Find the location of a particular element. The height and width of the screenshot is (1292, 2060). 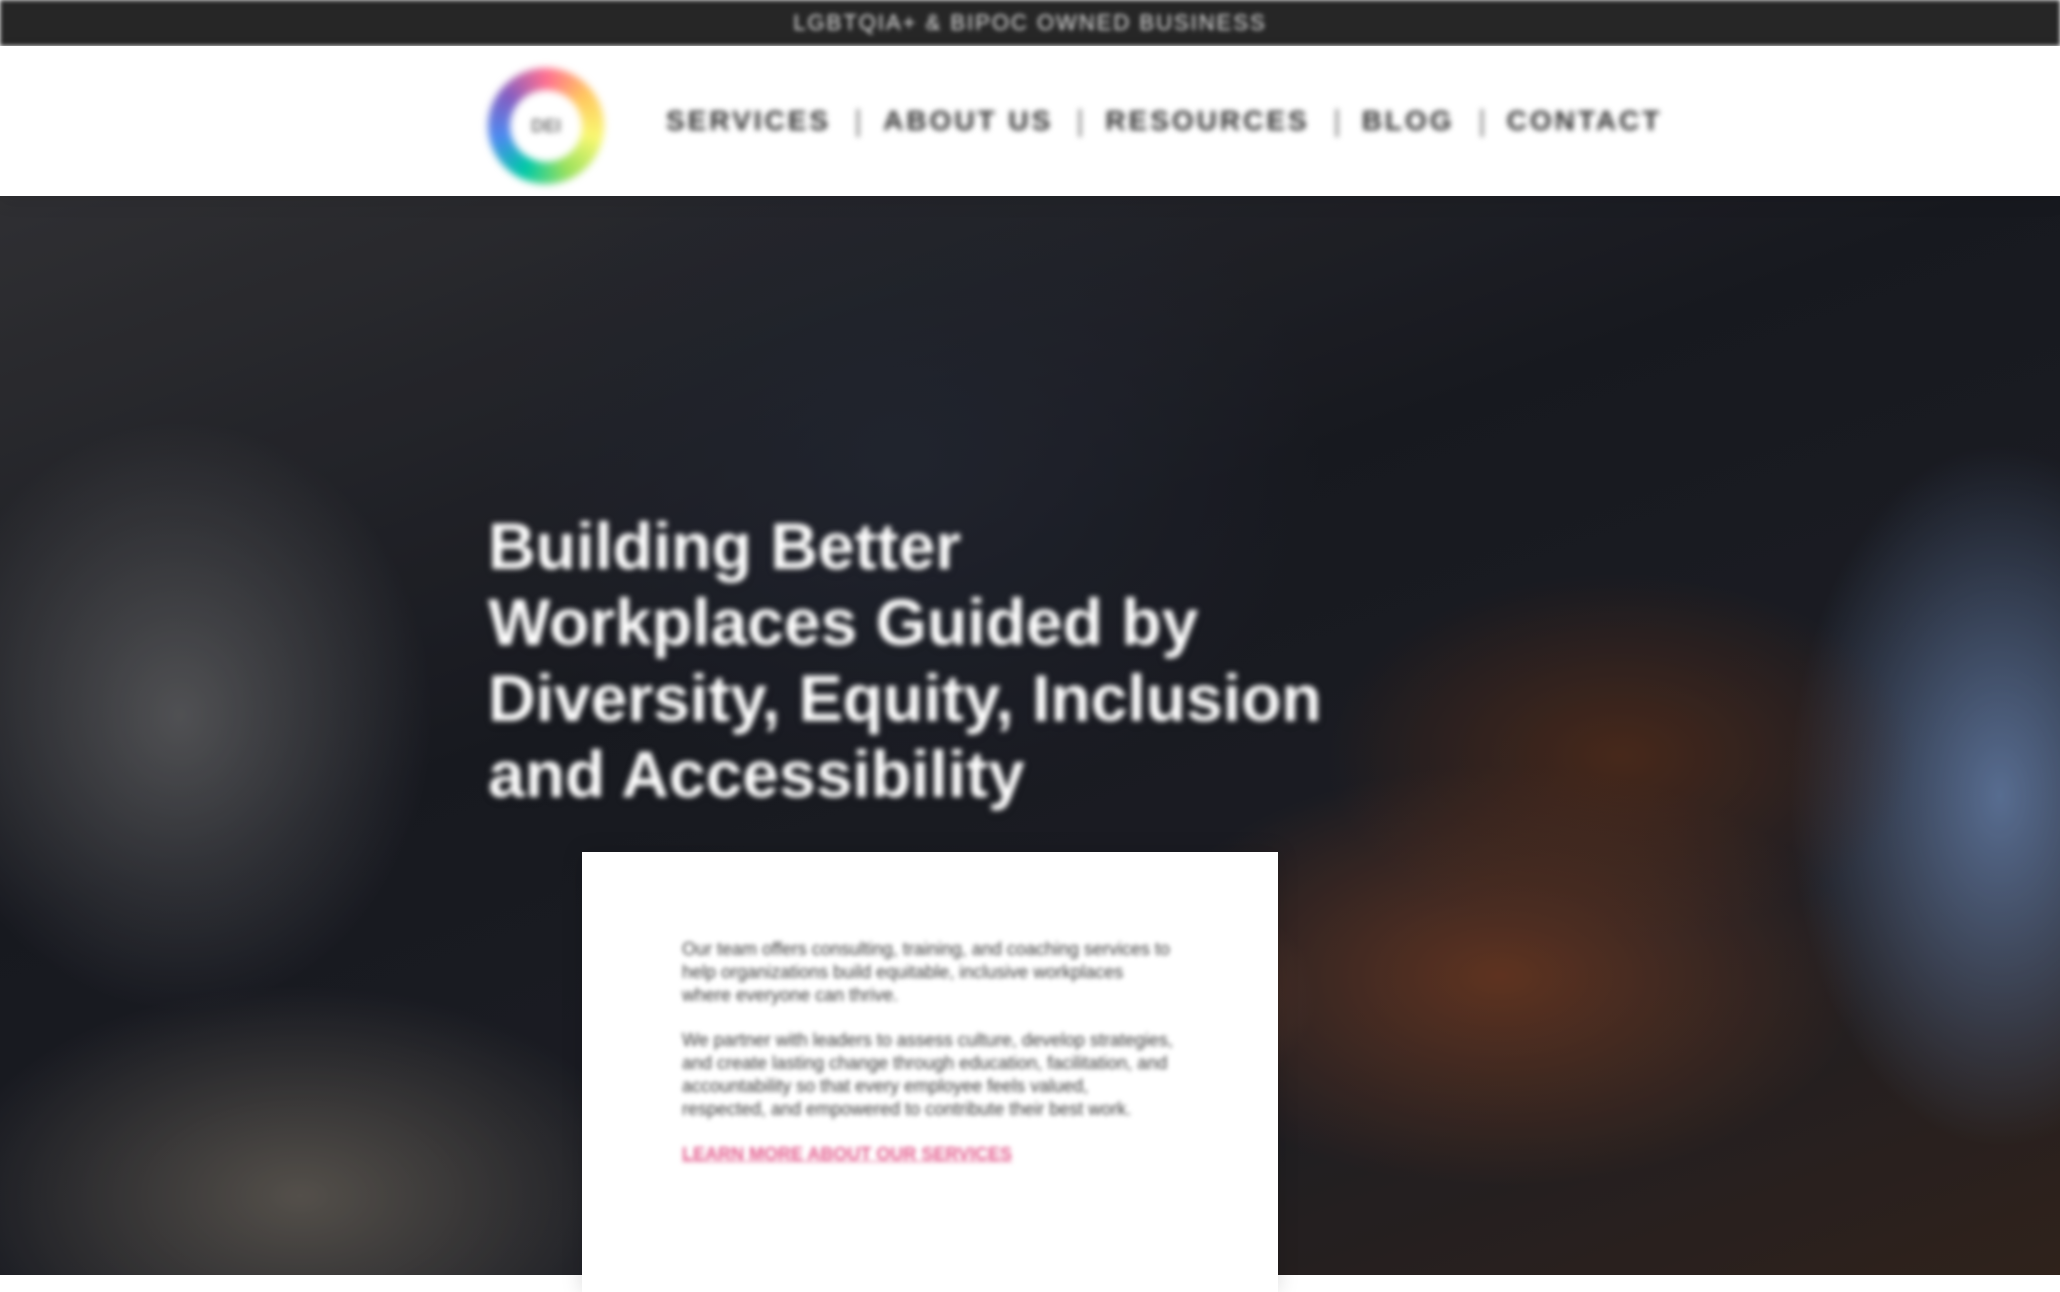

nav-item-services: SERVICES is located at coordinates (748, 121).